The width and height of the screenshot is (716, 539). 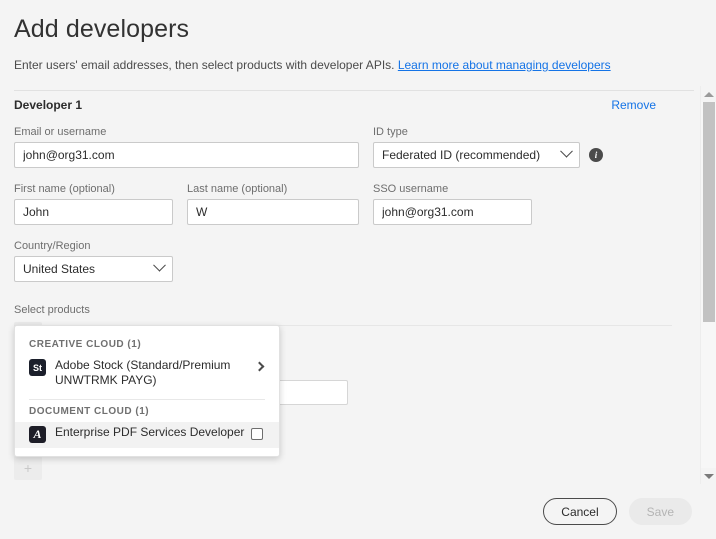 I want to click on idtype-row: Federated ID (recommended) i, so click(x=488, y=155).